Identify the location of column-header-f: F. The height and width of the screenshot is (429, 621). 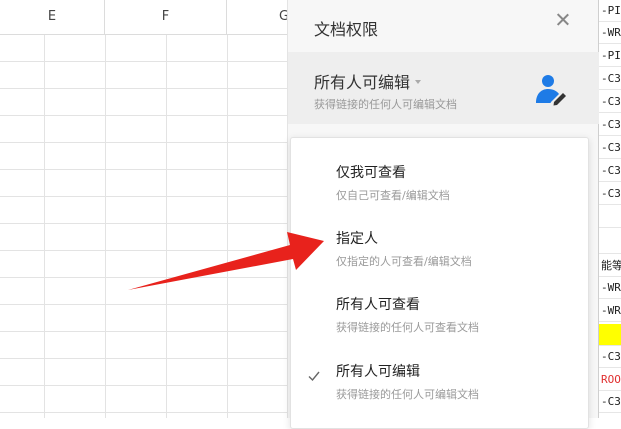
(166, 17).